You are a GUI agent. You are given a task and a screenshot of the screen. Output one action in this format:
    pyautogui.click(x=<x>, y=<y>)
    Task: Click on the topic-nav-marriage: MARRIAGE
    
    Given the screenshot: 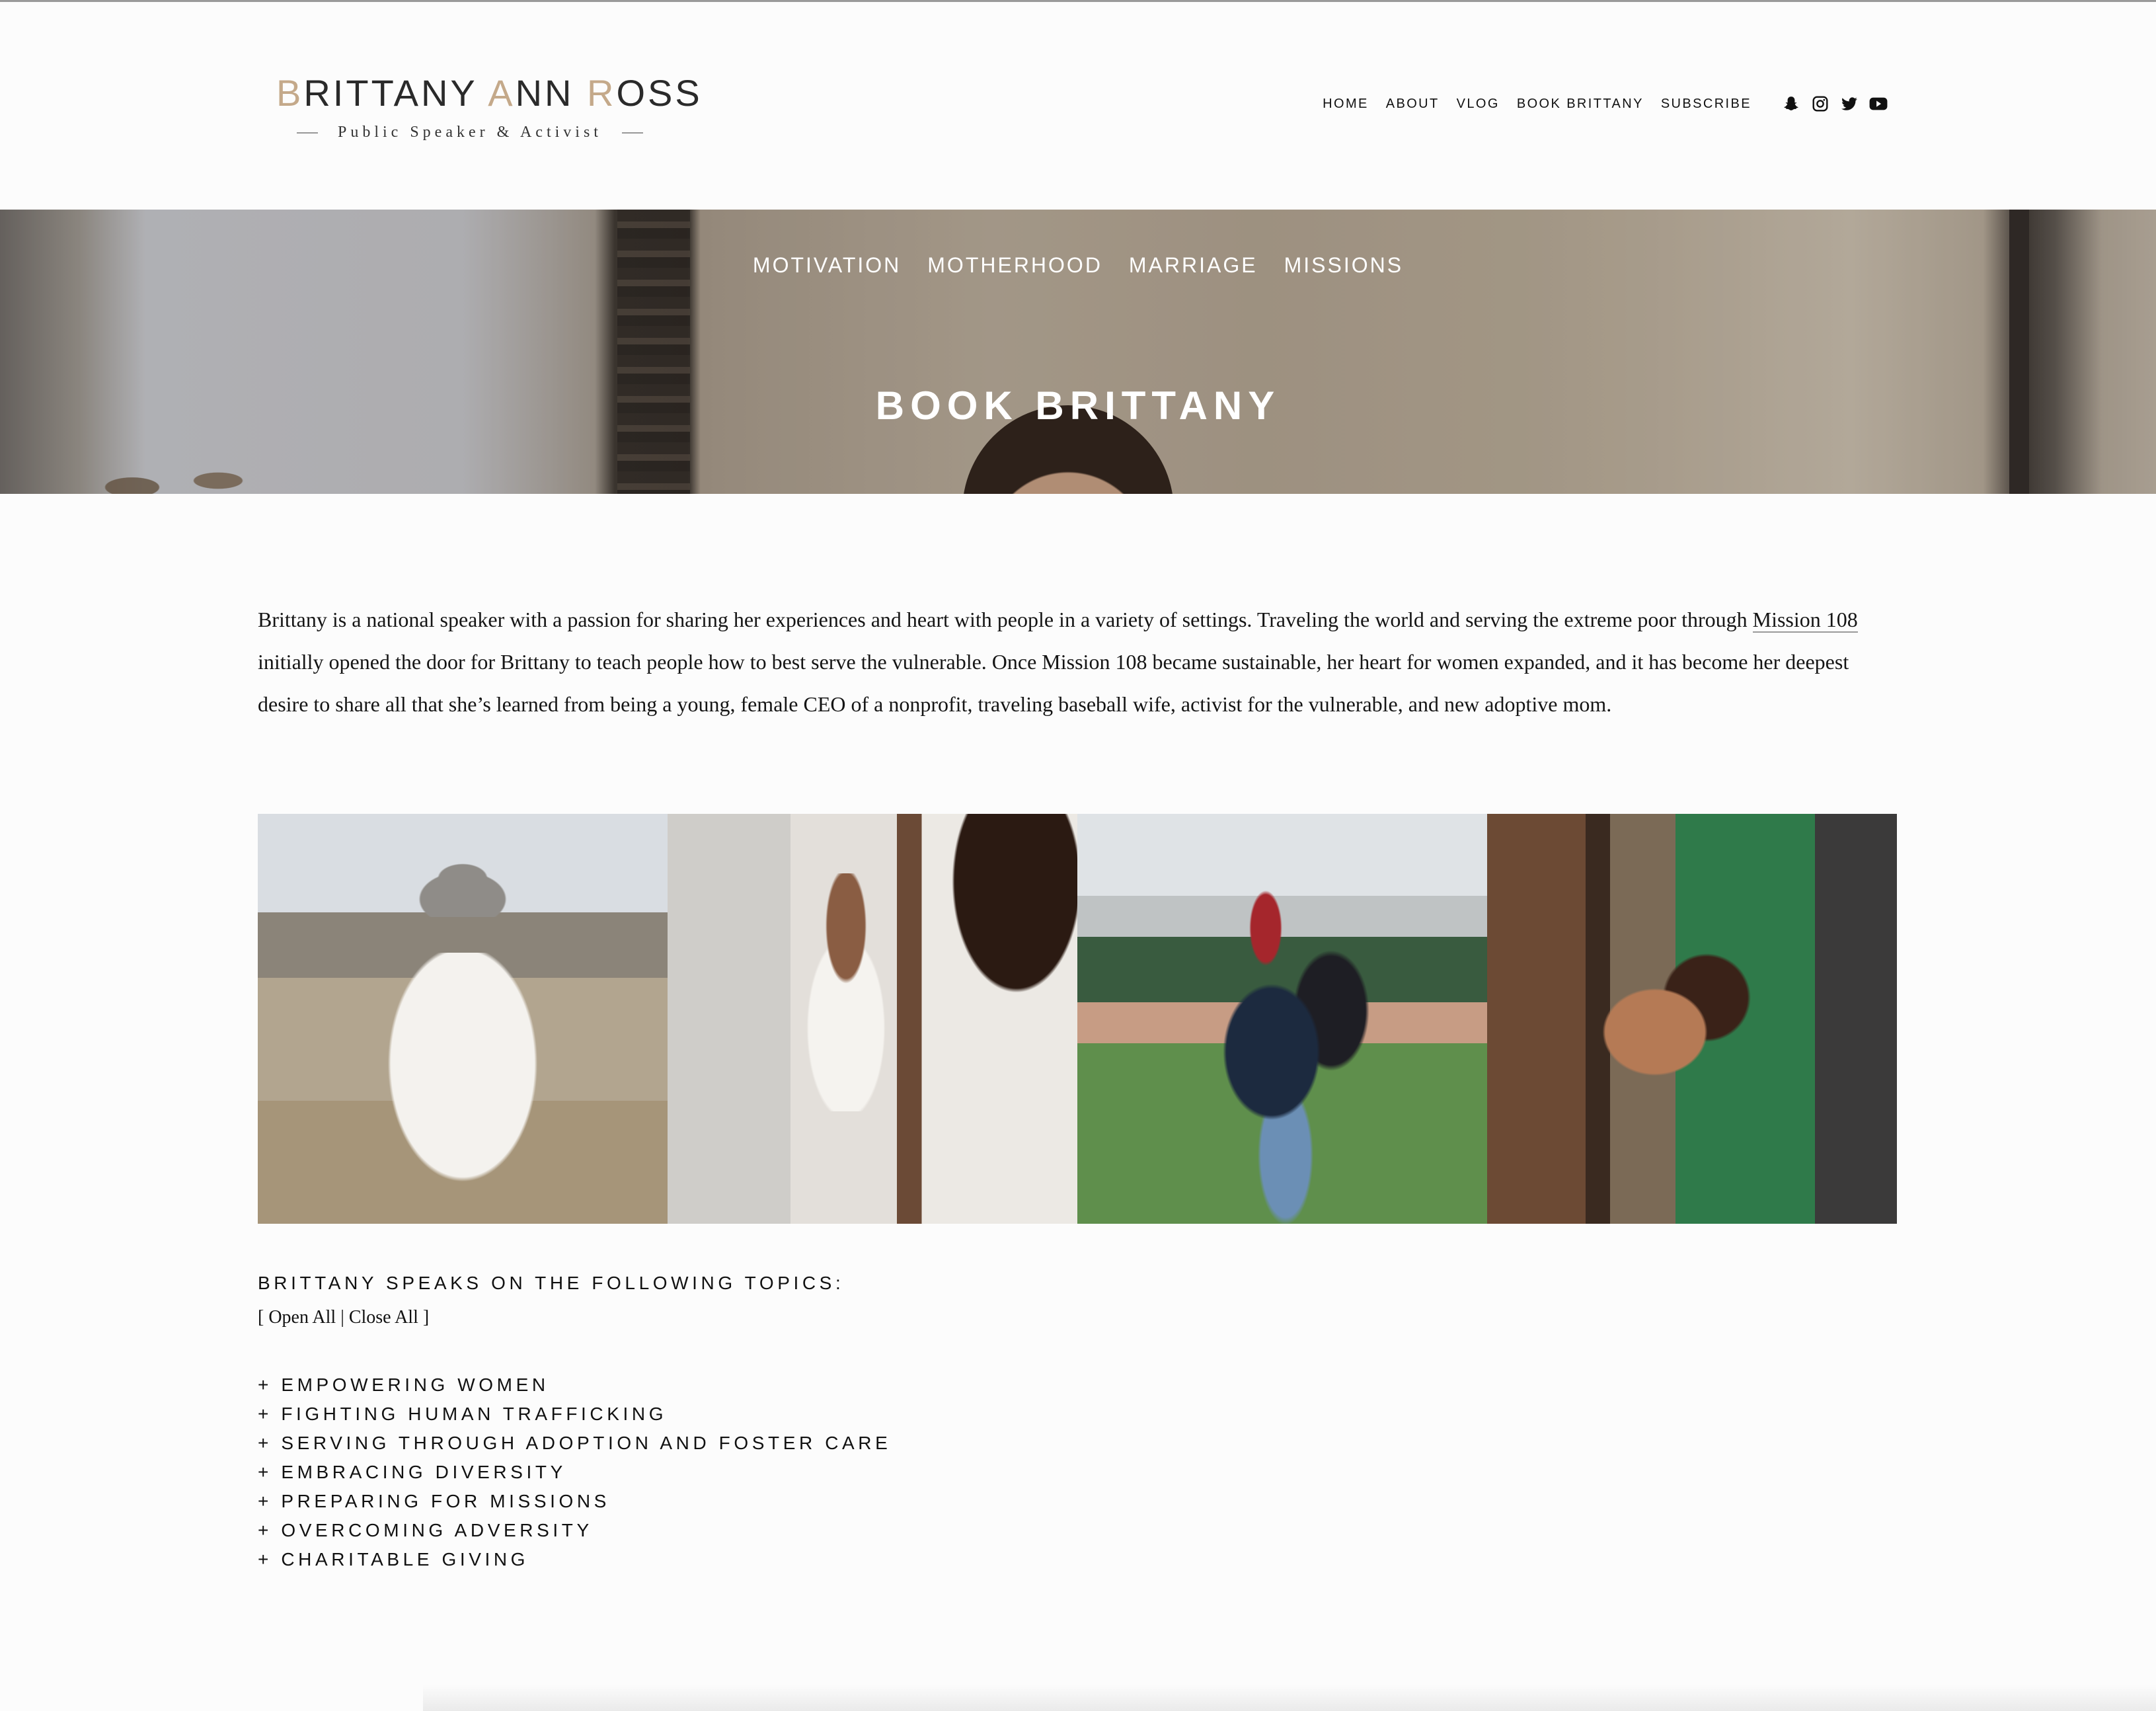 What is the action you would take?
    pyautogui.click(x=1193, y=266)
    